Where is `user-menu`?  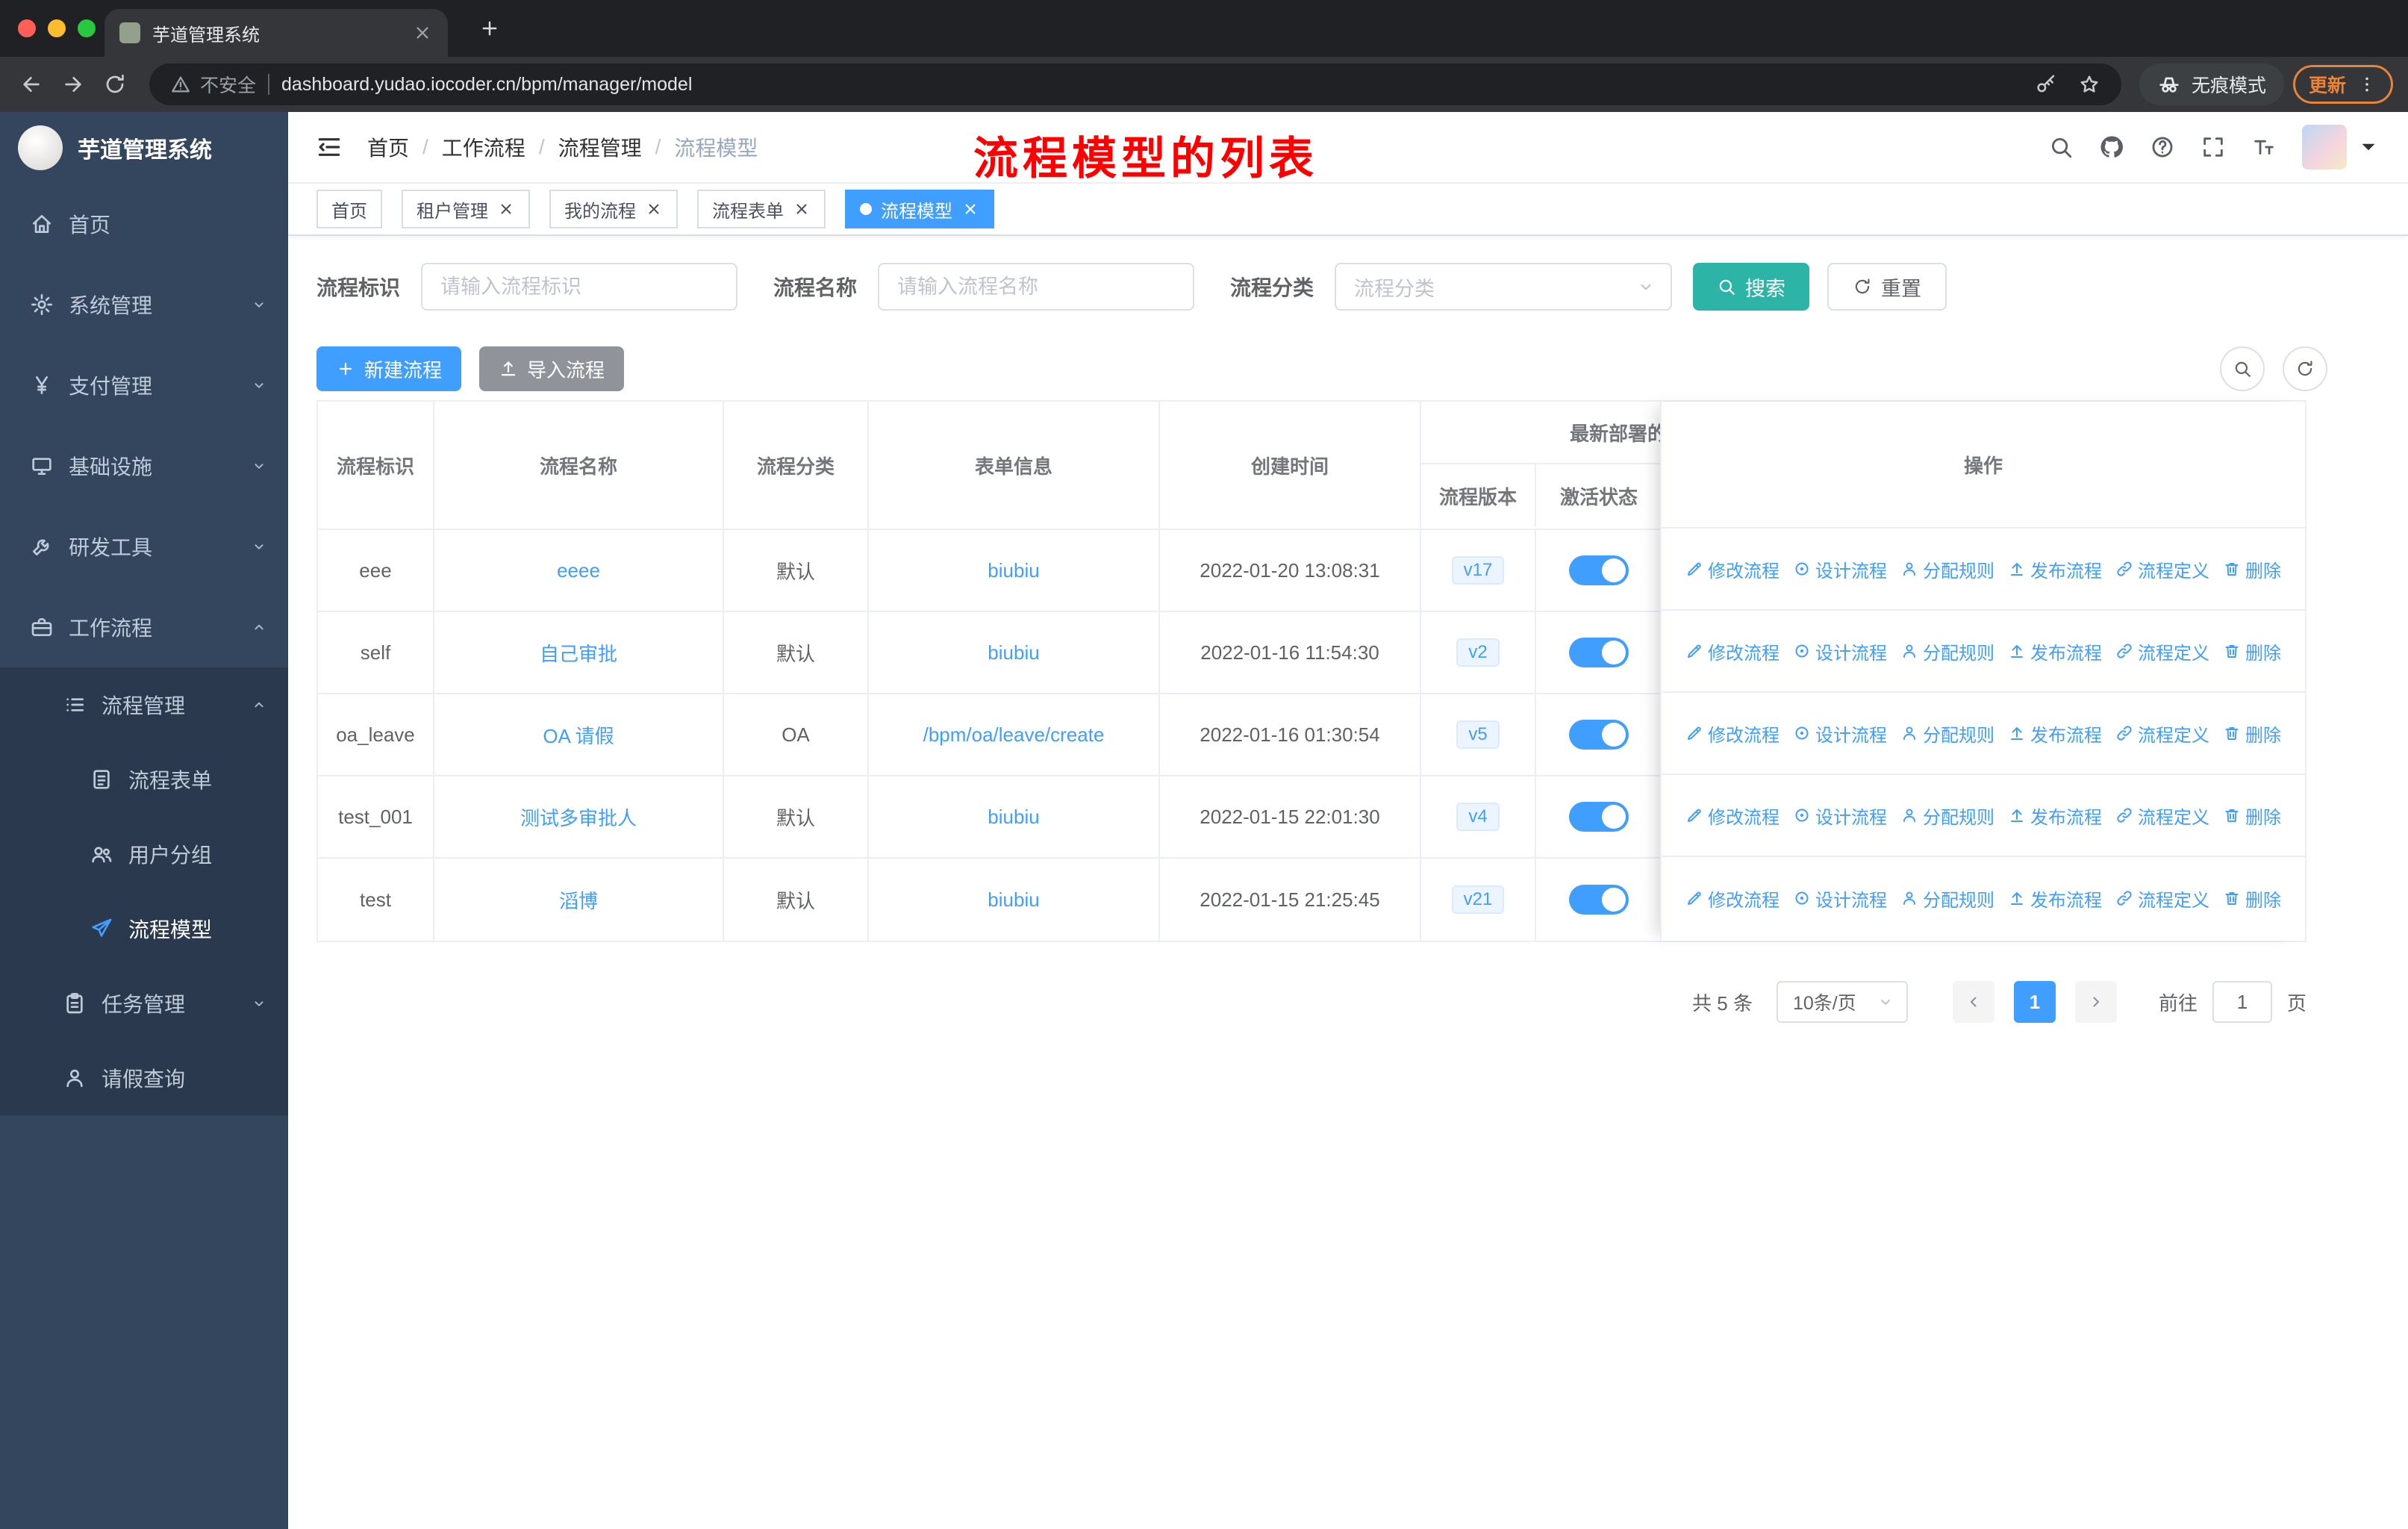
user-menu is located at coordinates (2341, 147).